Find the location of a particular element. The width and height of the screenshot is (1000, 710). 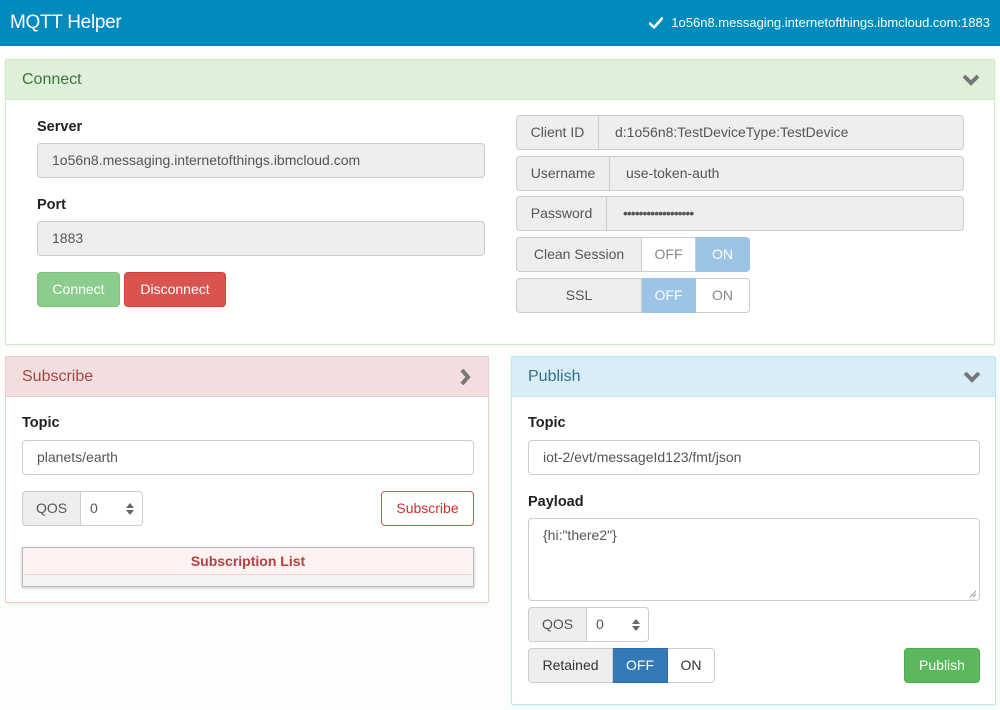

subscribe-qos-value: 0 is located at coordinates (94, 508).